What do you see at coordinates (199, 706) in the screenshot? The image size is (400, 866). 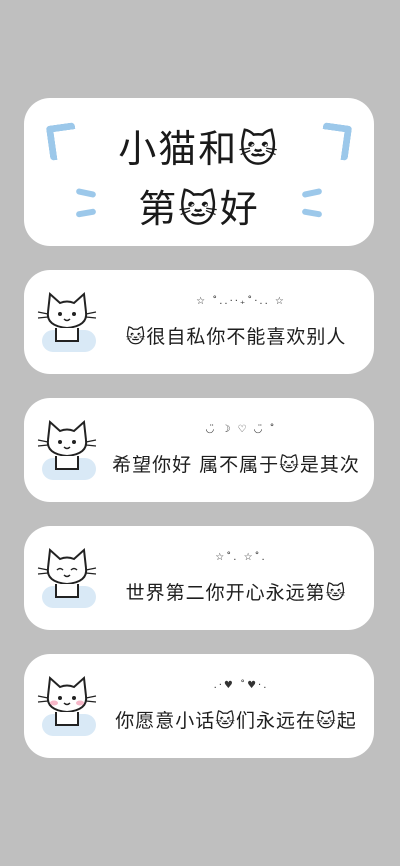 I see `message-card: .·♥ ˚♥·. 你愿意小话🐱们永远在🐱起` at bounding box center [199, 706].